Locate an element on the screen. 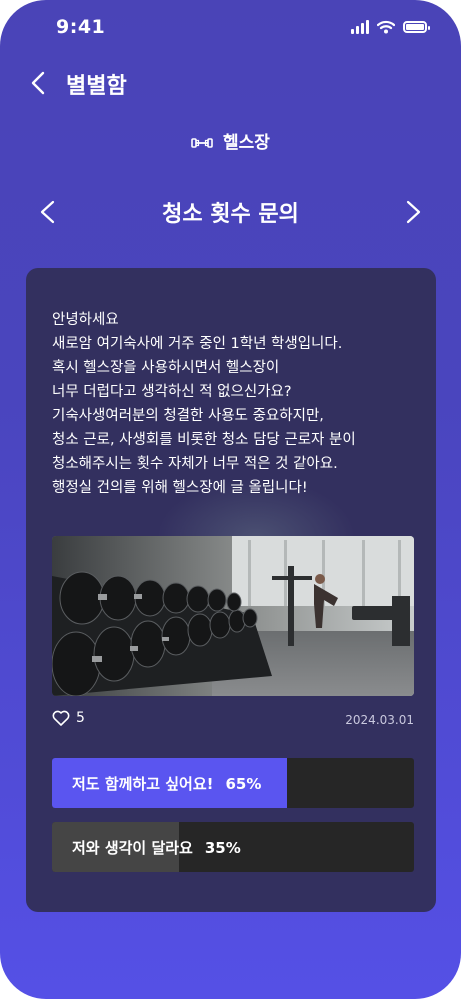 The width and height of the screenshot is (461, 999). post-body-line: 청소 근로, 사생회를 비롯한 청소 담당 근로자 분이 is located at coordinates (204, 440).